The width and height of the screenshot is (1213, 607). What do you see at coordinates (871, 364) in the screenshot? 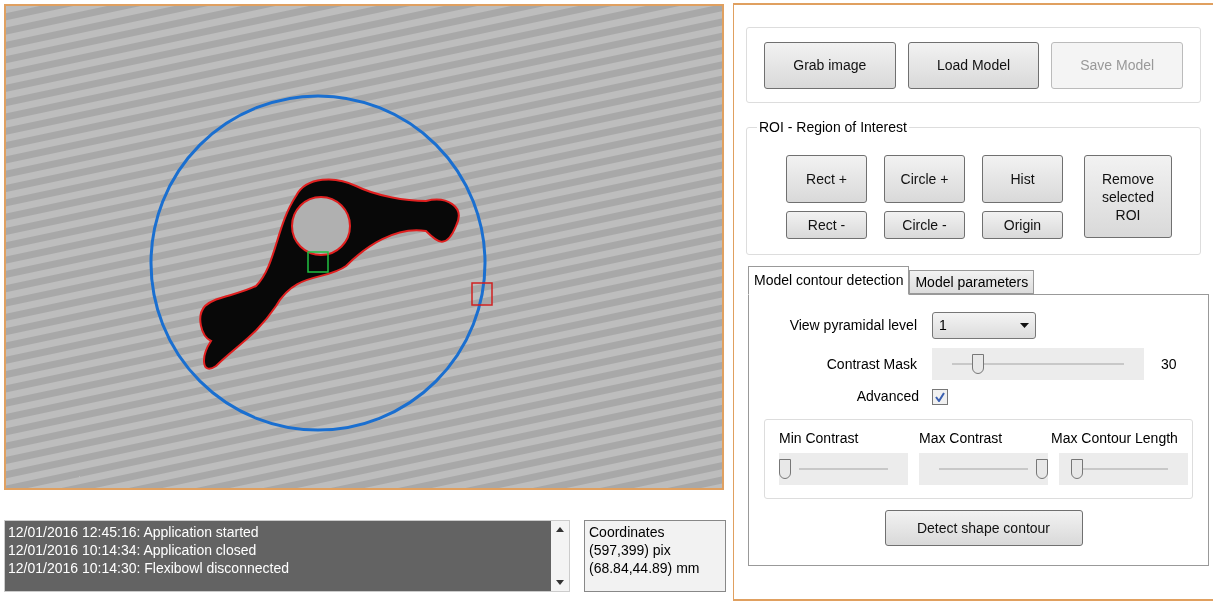
I see `contrast-mask-label: Contrast Mask` at bounding box center [871, 364].